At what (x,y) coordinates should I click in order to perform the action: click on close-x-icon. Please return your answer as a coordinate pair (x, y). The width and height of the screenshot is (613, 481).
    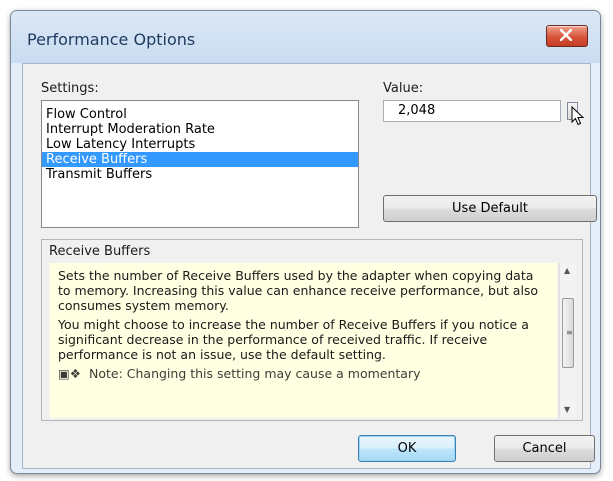
    Looking at the image, I should click on (566, 35).